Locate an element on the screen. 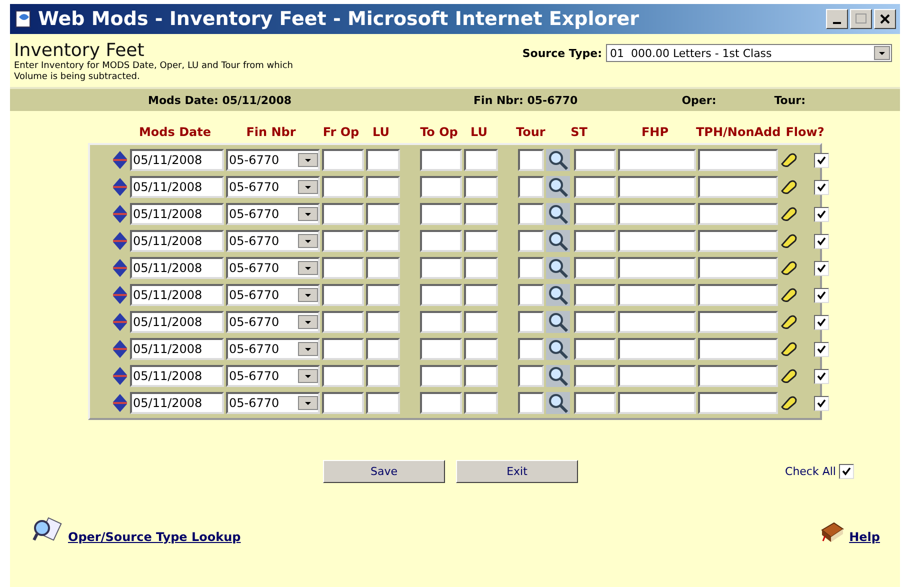 The height and width of the screenshot is (587, 905). minimize-button is located at coordinates (837, 19).